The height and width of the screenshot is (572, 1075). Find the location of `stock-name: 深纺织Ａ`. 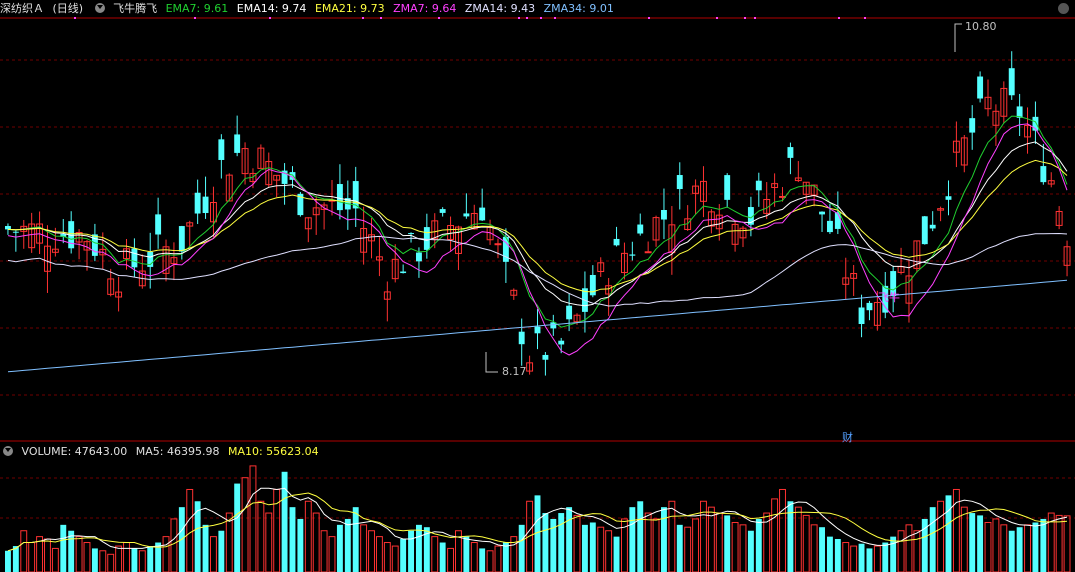

stock-name: 深纺织Ａ is located at coordinates (22, 8).